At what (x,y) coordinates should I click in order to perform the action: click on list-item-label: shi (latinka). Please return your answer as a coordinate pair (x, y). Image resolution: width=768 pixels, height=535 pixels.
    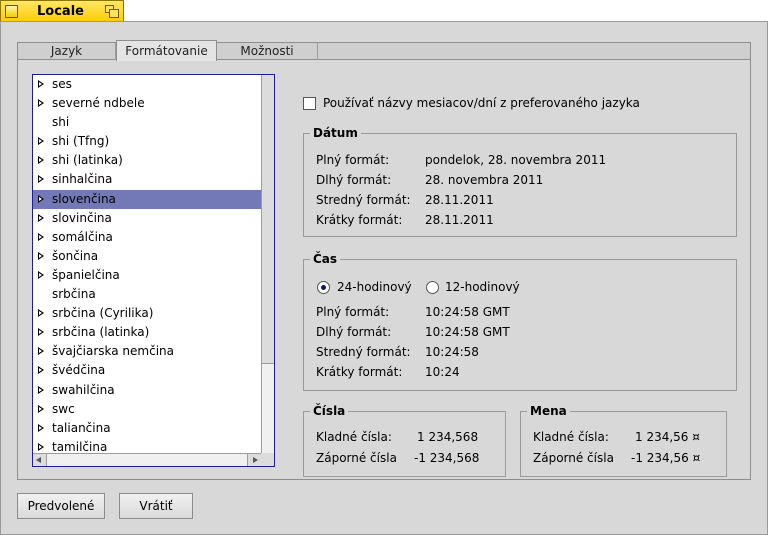
    Looking at the image, I should click on (87, 160).